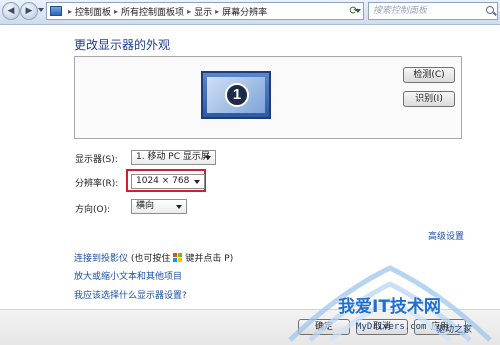 The height and width of the screenshot is (345, 500). I want to click on recent-pages-dropdown, so click(41, 10).